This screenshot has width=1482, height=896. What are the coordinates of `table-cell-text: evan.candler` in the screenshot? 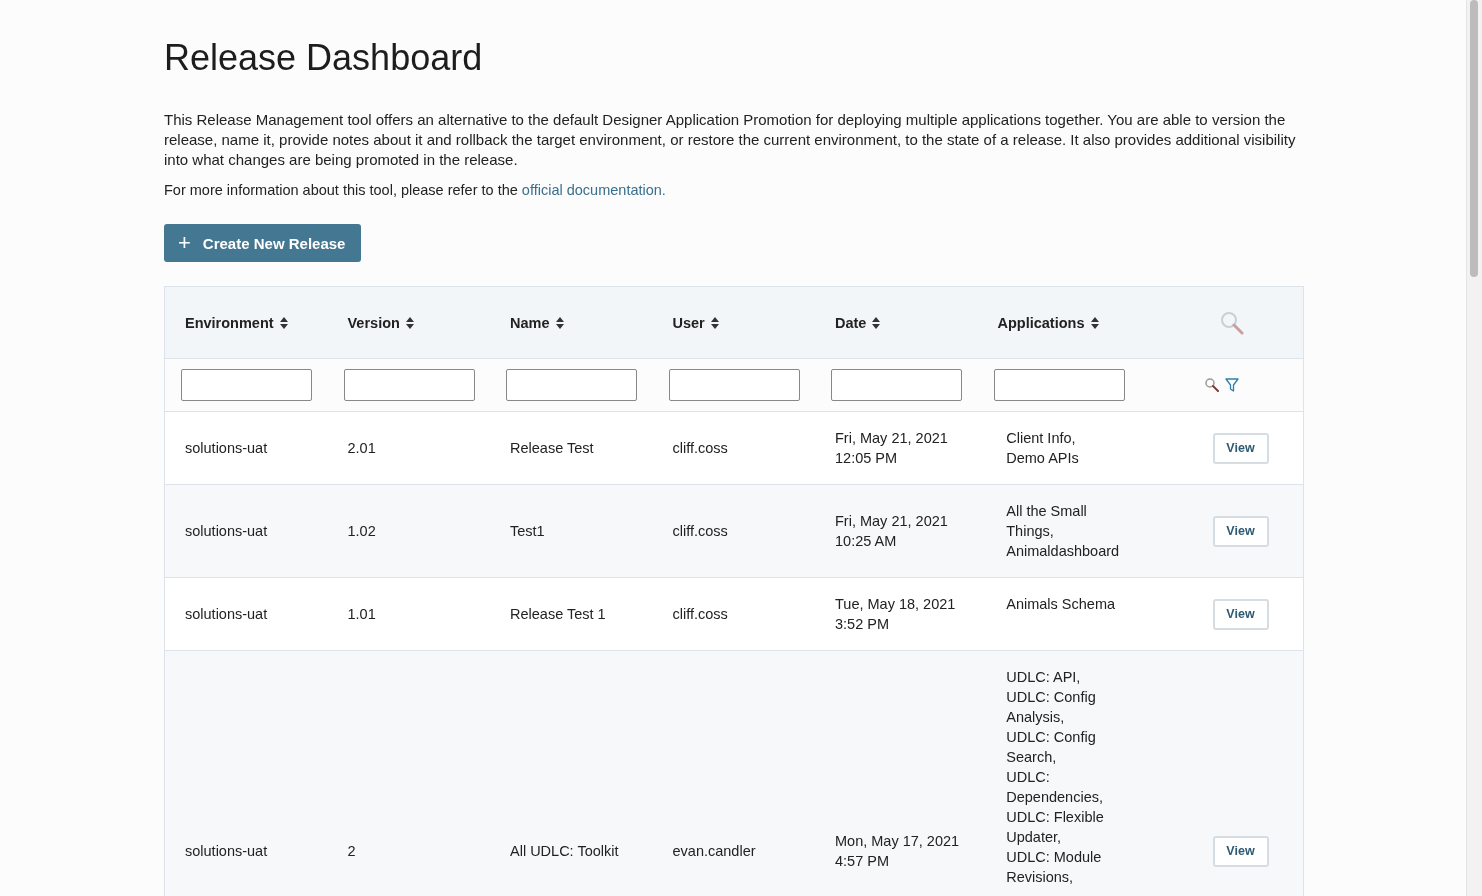 It's located at (714, 851).